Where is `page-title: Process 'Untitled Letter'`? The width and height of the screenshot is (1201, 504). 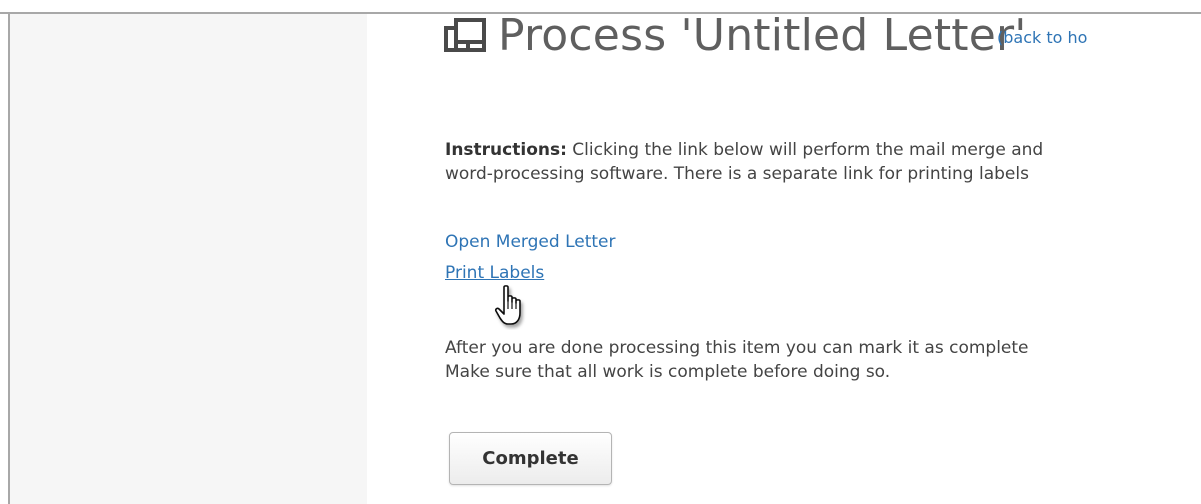 page-title: Process 'Untitled Letter' is located at coordinates (762, 37).